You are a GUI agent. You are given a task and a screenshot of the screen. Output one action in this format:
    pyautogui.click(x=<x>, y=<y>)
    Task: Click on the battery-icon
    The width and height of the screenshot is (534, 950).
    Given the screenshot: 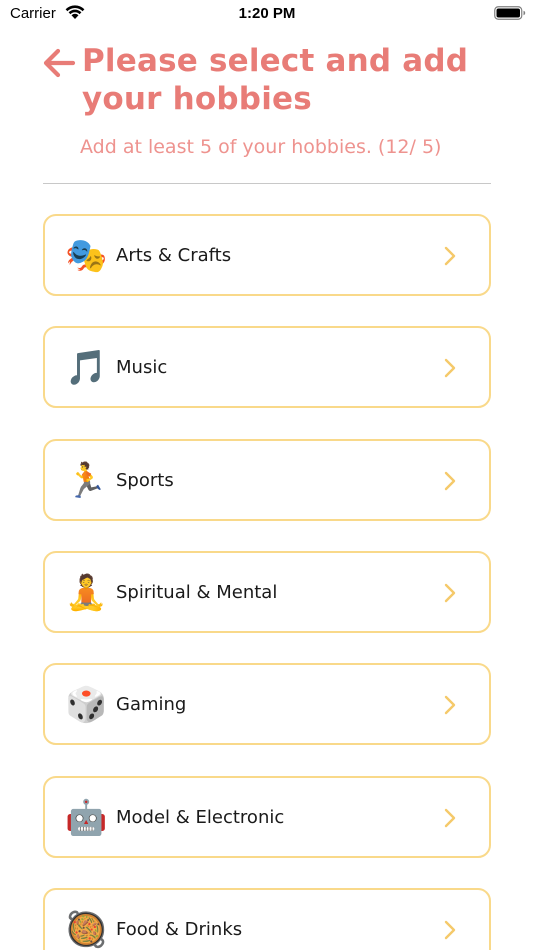 What is the action you would take?
    pyautogui.click(x=510, y=13)
    